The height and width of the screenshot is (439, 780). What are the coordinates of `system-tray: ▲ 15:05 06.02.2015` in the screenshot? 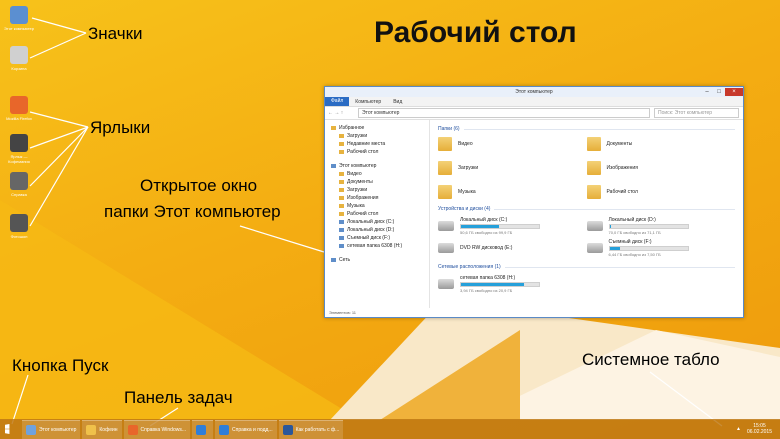 It's located at (758, 429).